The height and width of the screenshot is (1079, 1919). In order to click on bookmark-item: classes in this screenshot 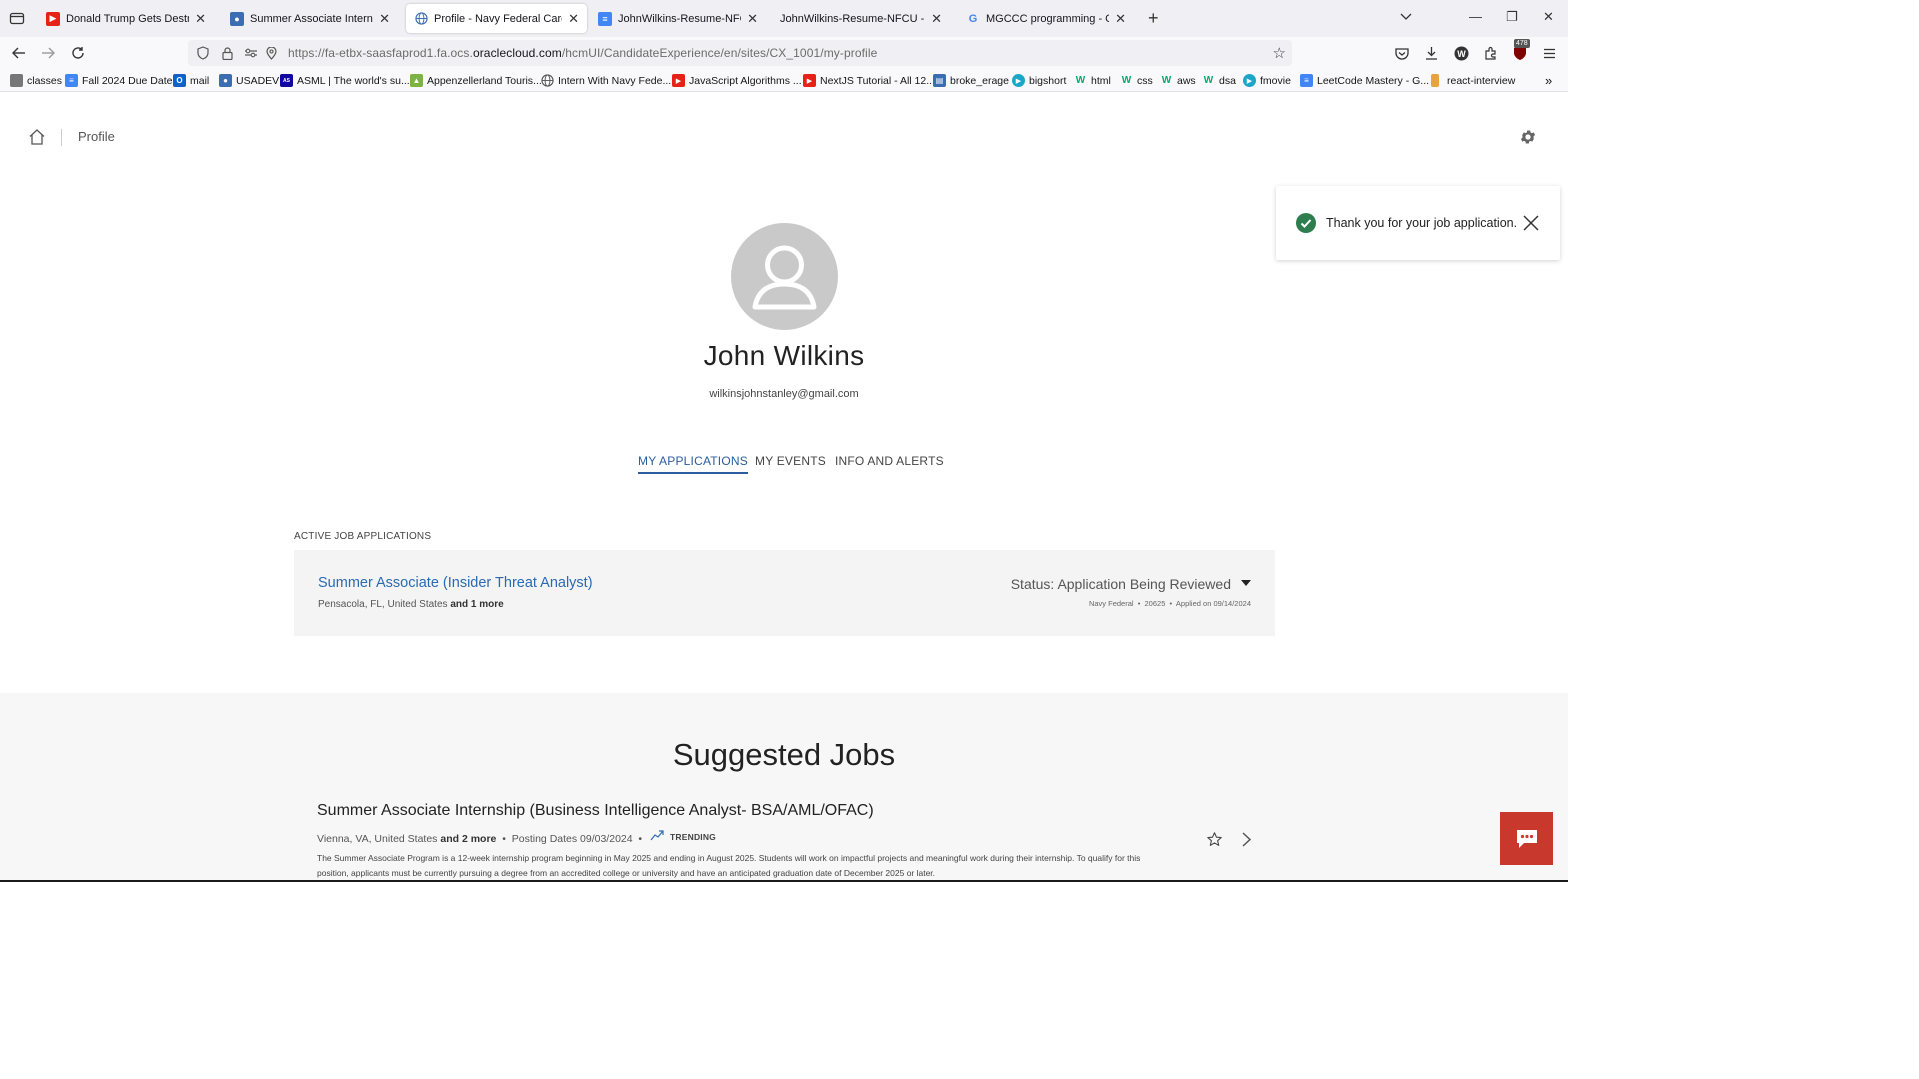, I will do `click(36, 80)`.